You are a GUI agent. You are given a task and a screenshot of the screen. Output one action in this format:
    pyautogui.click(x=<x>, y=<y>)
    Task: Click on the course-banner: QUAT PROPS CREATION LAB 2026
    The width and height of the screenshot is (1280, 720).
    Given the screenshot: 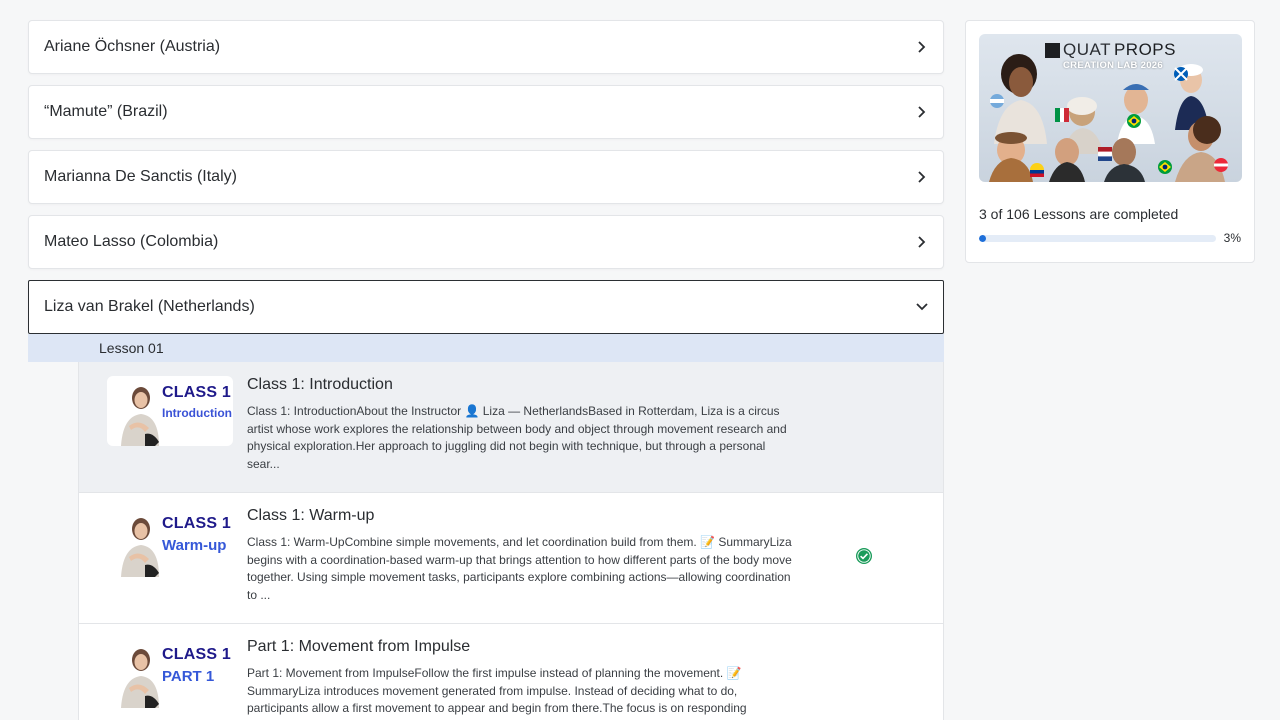 What is the action you would take?
    pyautogui.click(x=1110, y=108)
    